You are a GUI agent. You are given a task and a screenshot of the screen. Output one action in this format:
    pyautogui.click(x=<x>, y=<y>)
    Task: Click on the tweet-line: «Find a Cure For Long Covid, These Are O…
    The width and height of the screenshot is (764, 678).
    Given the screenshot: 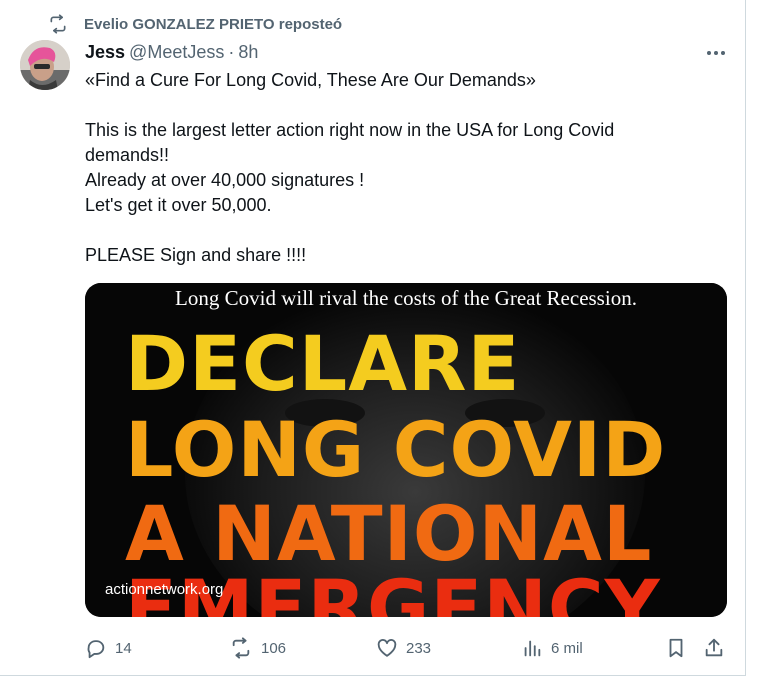 What is the action you would take?
    pyautogui.click(x=310, y=80)
    